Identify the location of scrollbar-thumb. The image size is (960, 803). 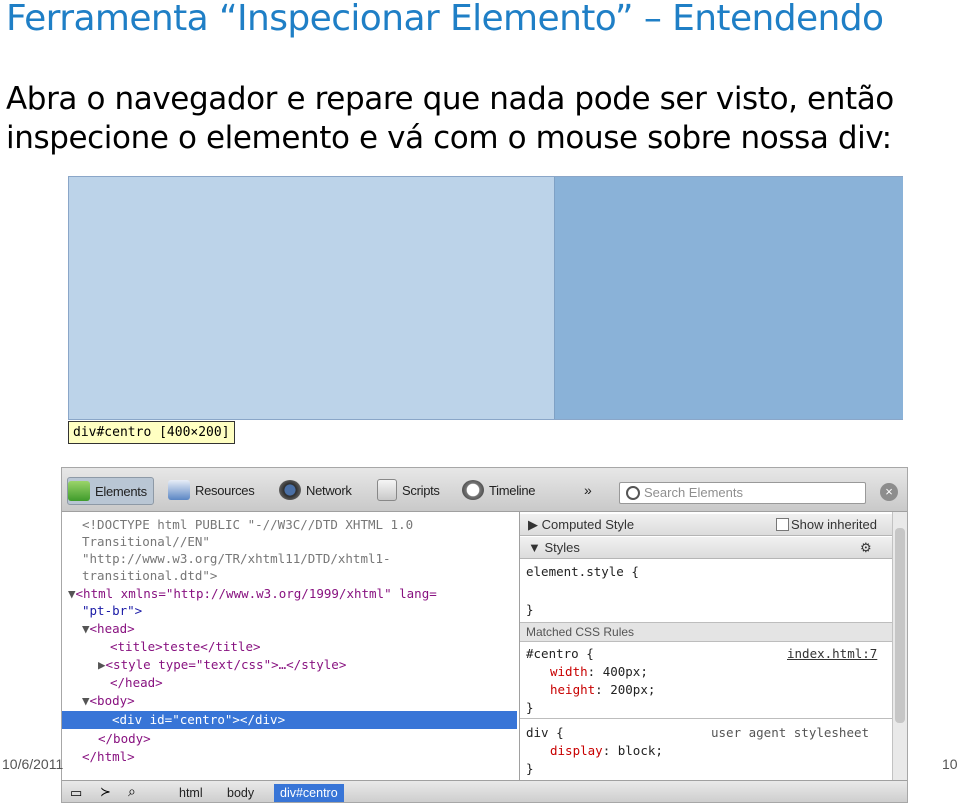
(900, 625).